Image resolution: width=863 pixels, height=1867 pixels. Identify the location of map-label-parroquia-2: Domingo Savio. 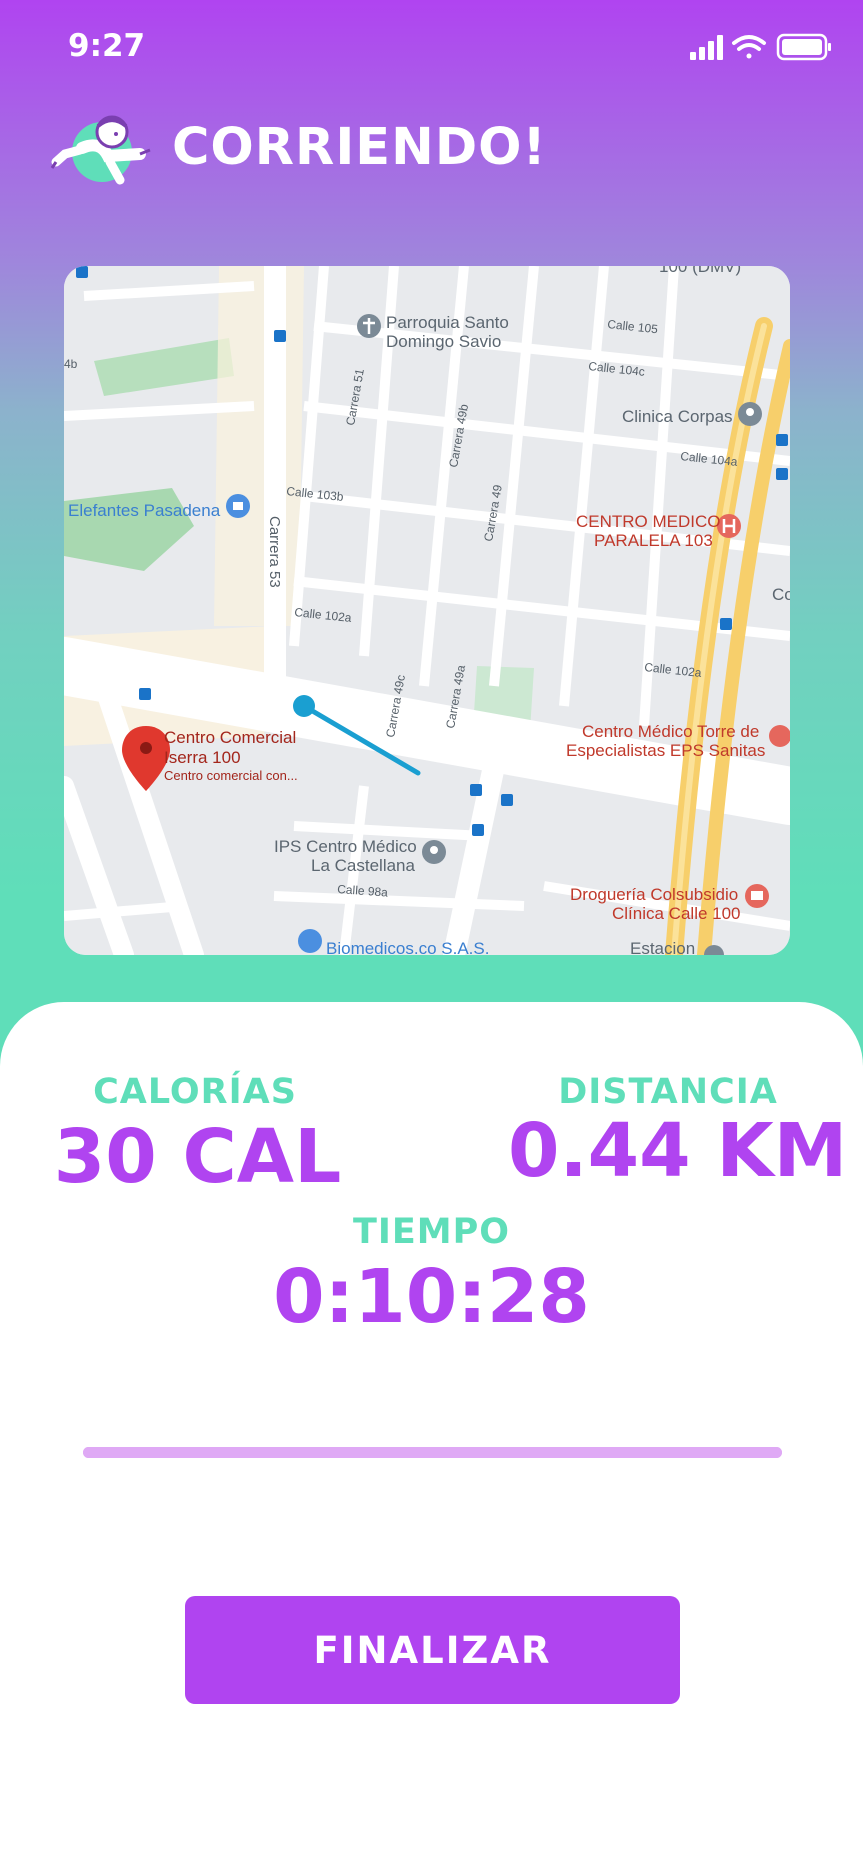
(443, 341).